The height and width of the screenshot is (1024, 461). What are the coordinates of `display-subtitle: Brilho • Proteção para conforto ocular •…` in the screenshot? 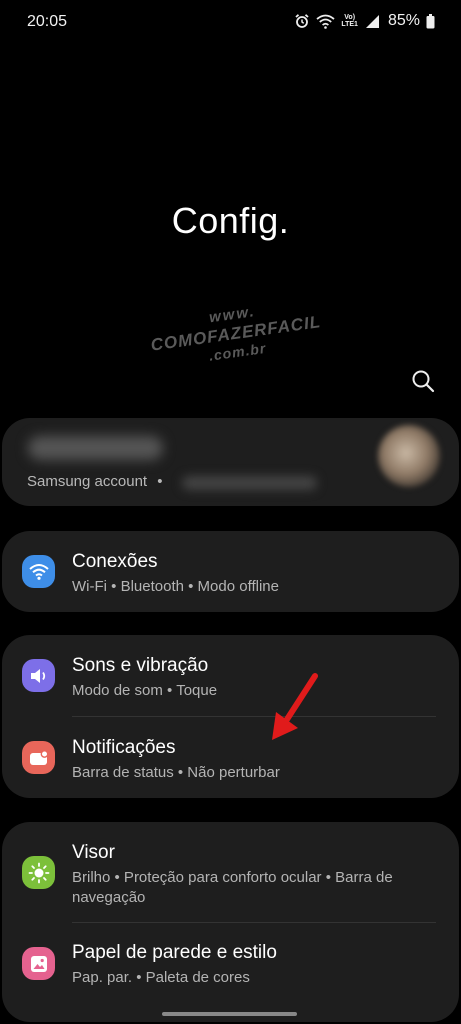 It's located at (232, 887).